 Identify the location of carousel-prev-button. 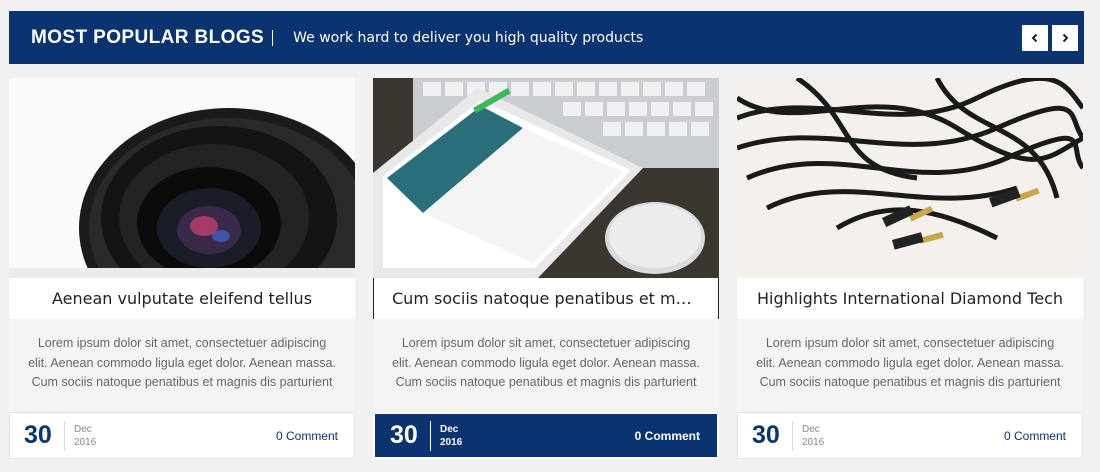
(1035, 38).